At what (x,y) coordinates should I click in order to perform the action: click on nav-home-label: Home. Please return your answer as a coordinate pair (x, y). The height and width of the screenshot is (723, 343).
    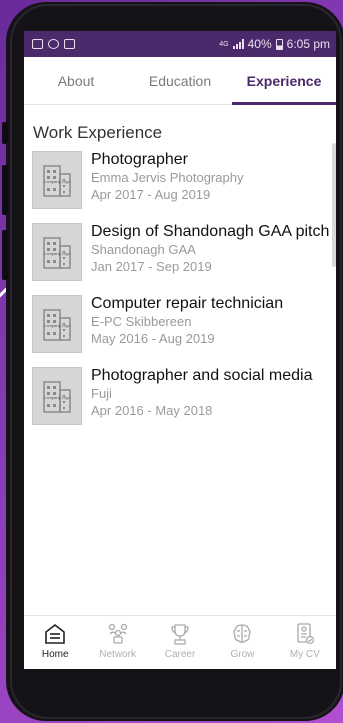
    Looking at the image, I should click on (55, 654).